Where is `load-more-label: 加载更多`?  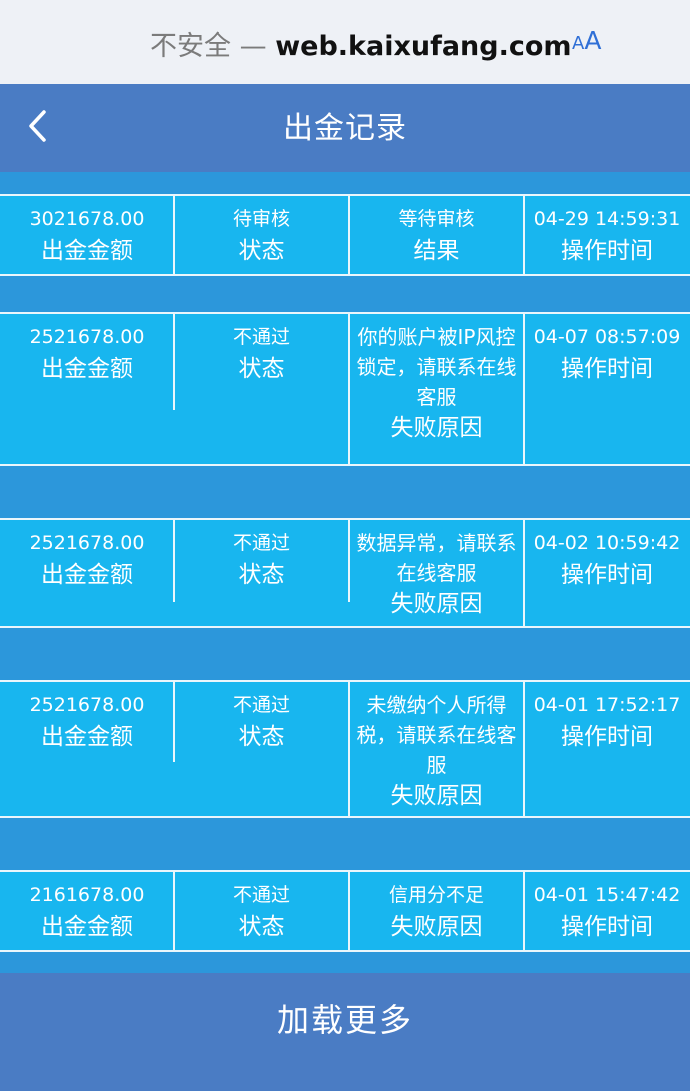 load-more-label: 加载更多 is located at coordinates (344, 1020).